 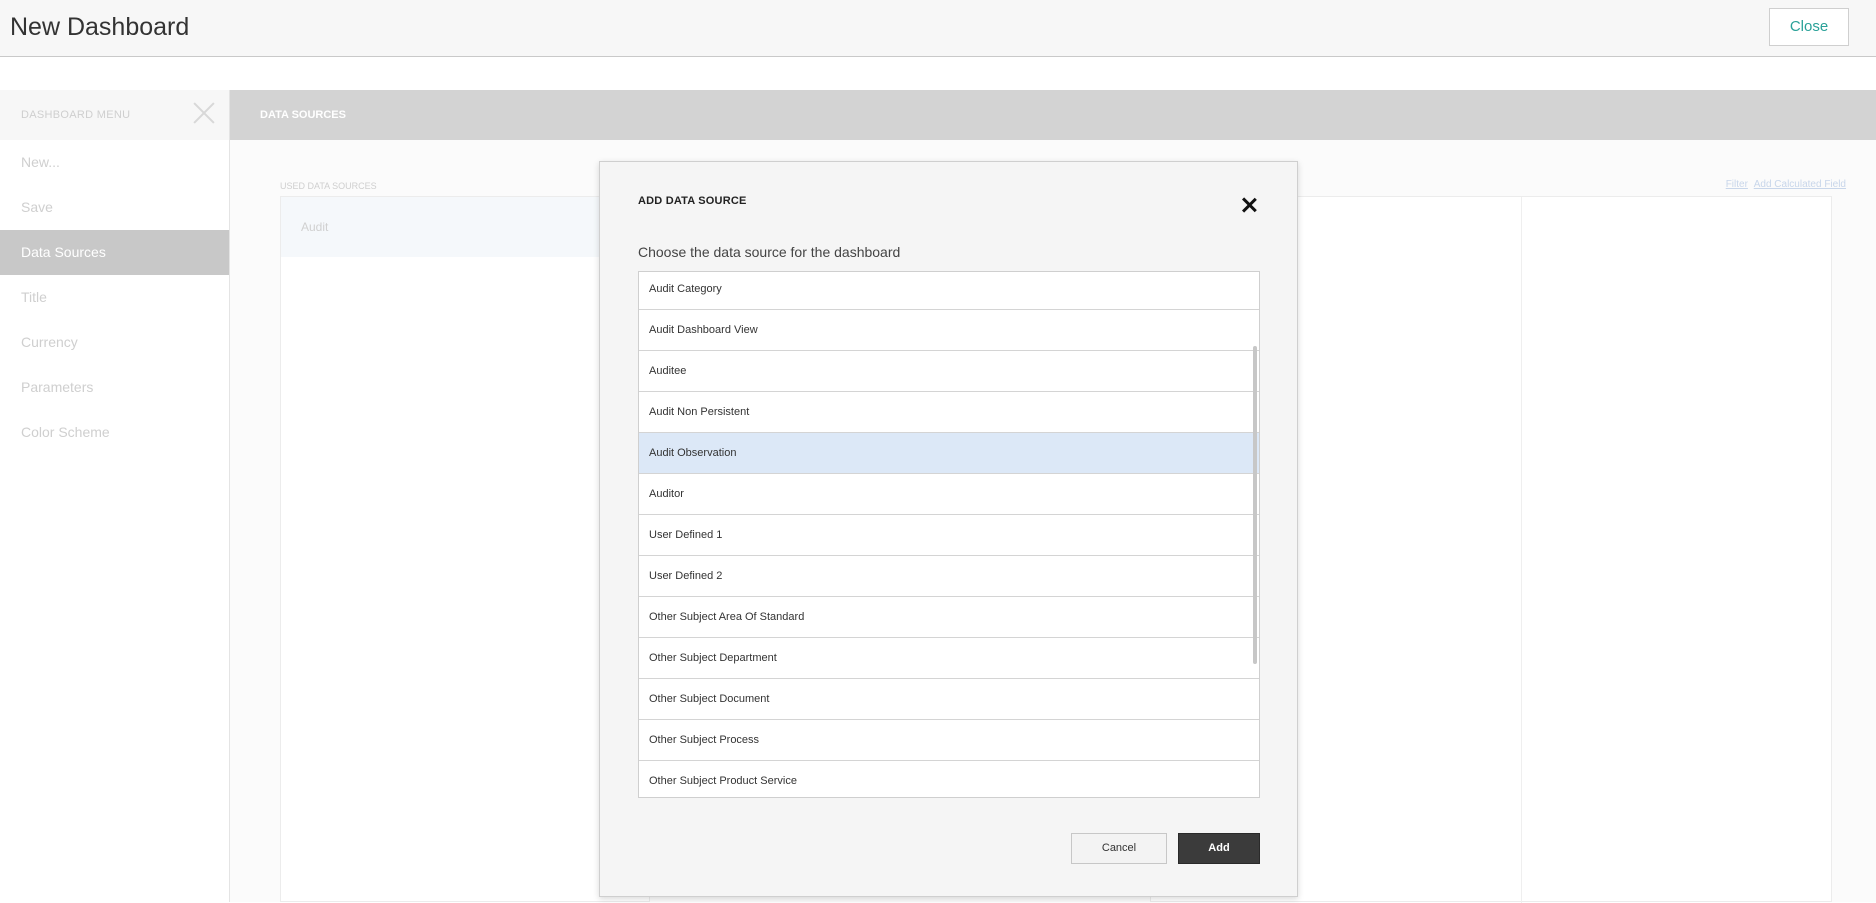 I want to click on cancel-button: Cancel, so click(x=1119, y=848).